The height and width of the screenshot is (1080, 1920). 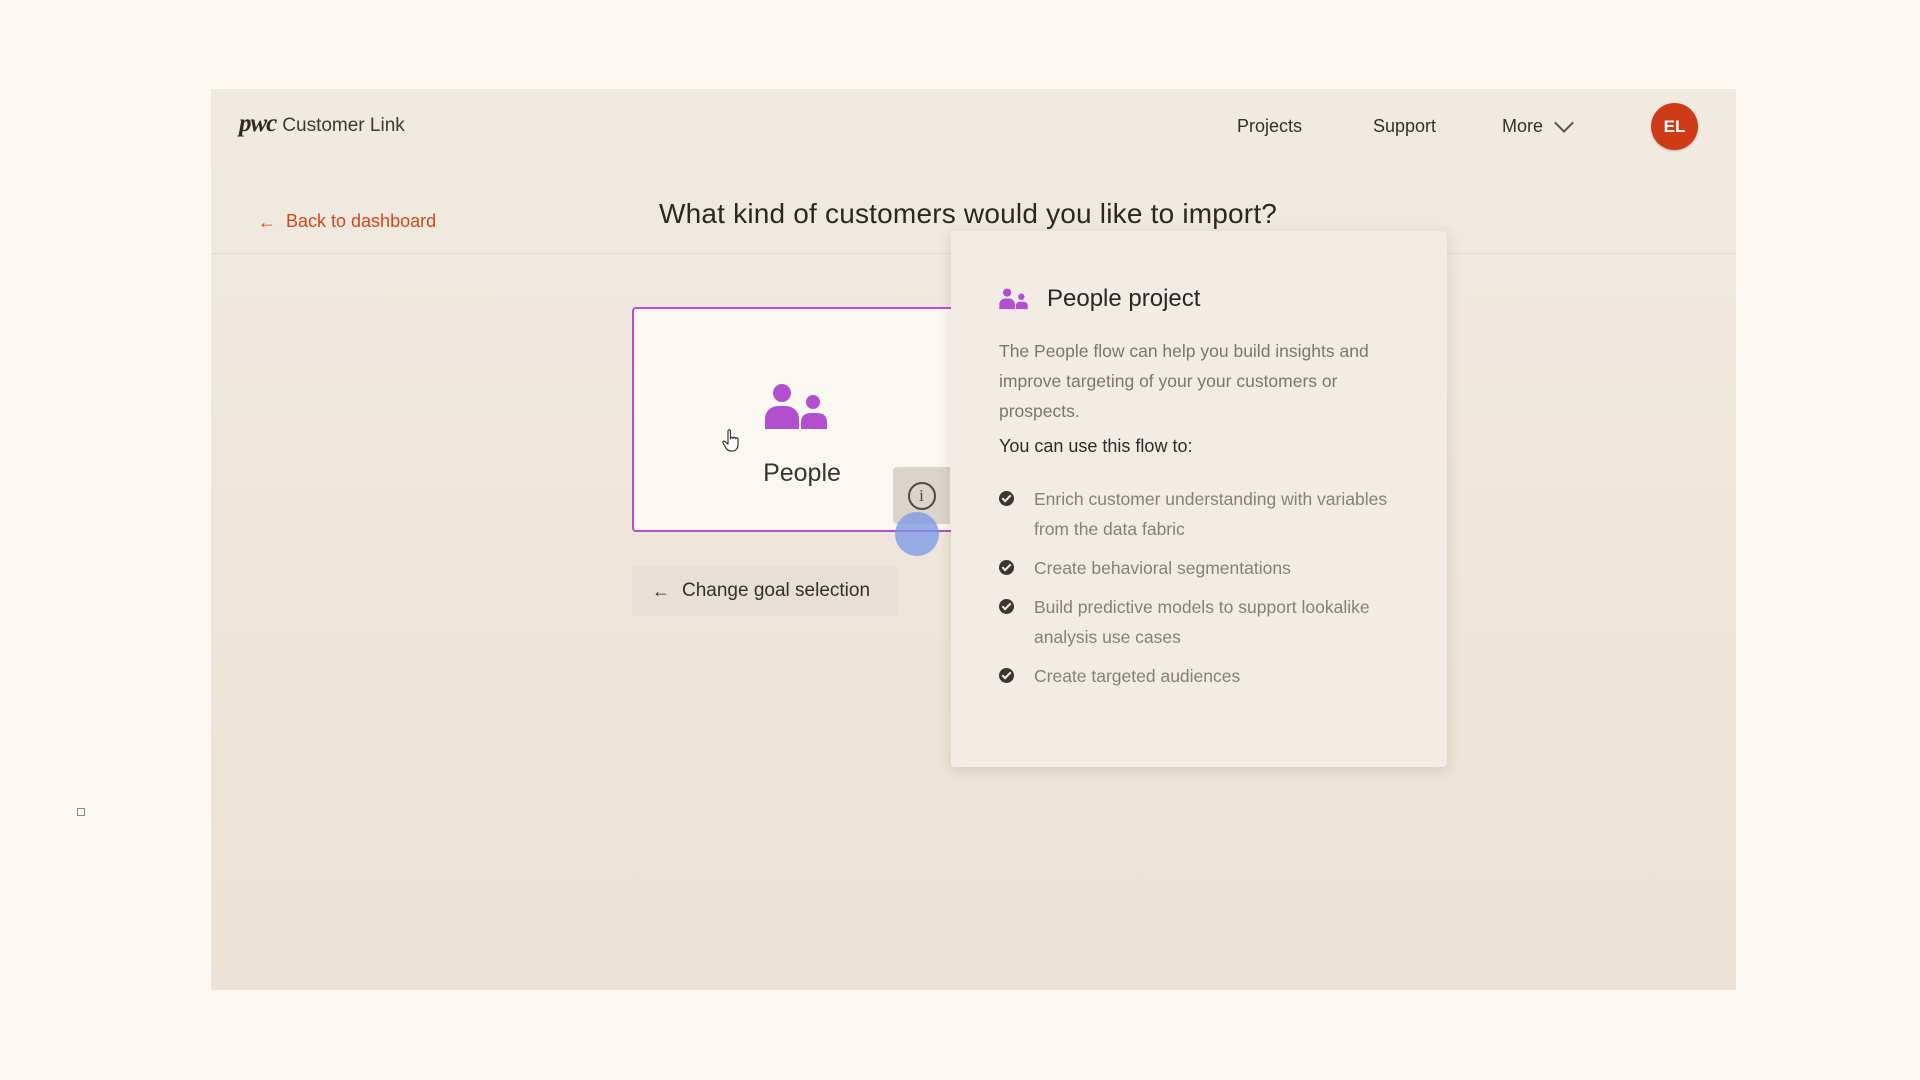 I want to click on chevron-down-icon, so click(x=1564, y=122).